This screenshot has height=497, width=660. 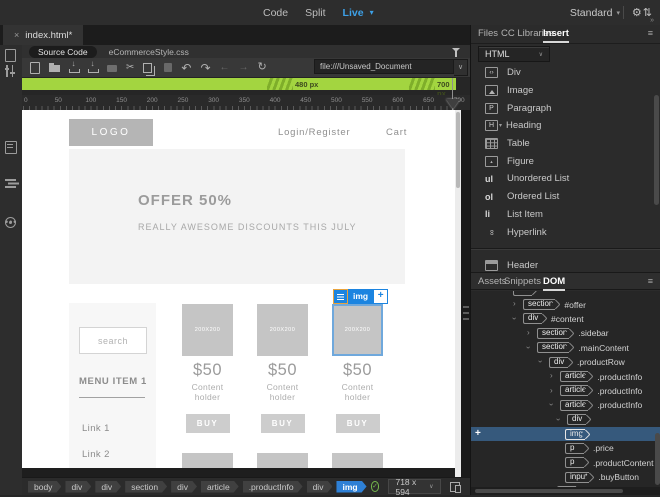 I want to click on dom-row-section: › section #offer, so click(x=565, y=304).